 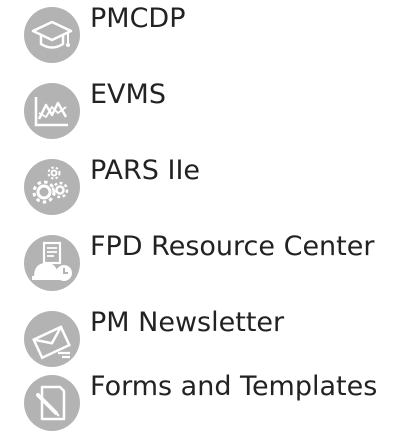 What do you see at coordinates (128, 95) in the screenshot?
I see `link-label-evms: EVMS` at bounding box center [128, 95].